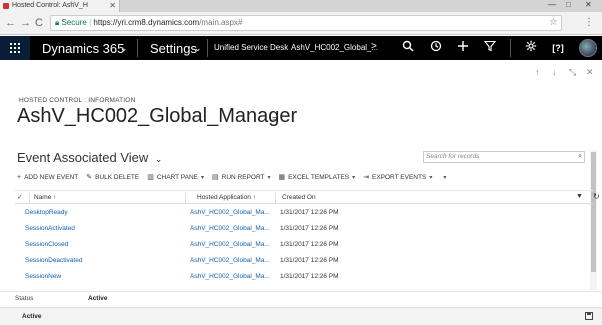 This screenshot has height=325, width=602. I want to click on command-button: ▥ CHART PANE ▾, so click(175, 177).